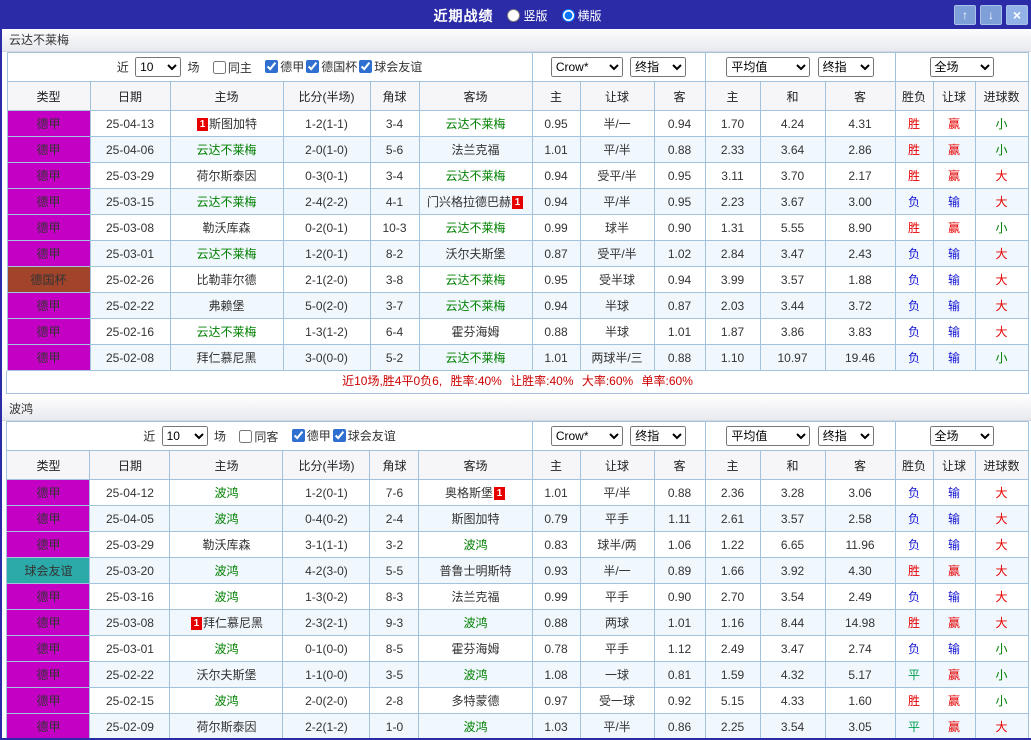 This screenshot has height=740, width=1031. What do you see at coordinates (792, 149) in the screenshot?
I see `avg-draw-odds: 3.64` at bounding box center [792, 149].